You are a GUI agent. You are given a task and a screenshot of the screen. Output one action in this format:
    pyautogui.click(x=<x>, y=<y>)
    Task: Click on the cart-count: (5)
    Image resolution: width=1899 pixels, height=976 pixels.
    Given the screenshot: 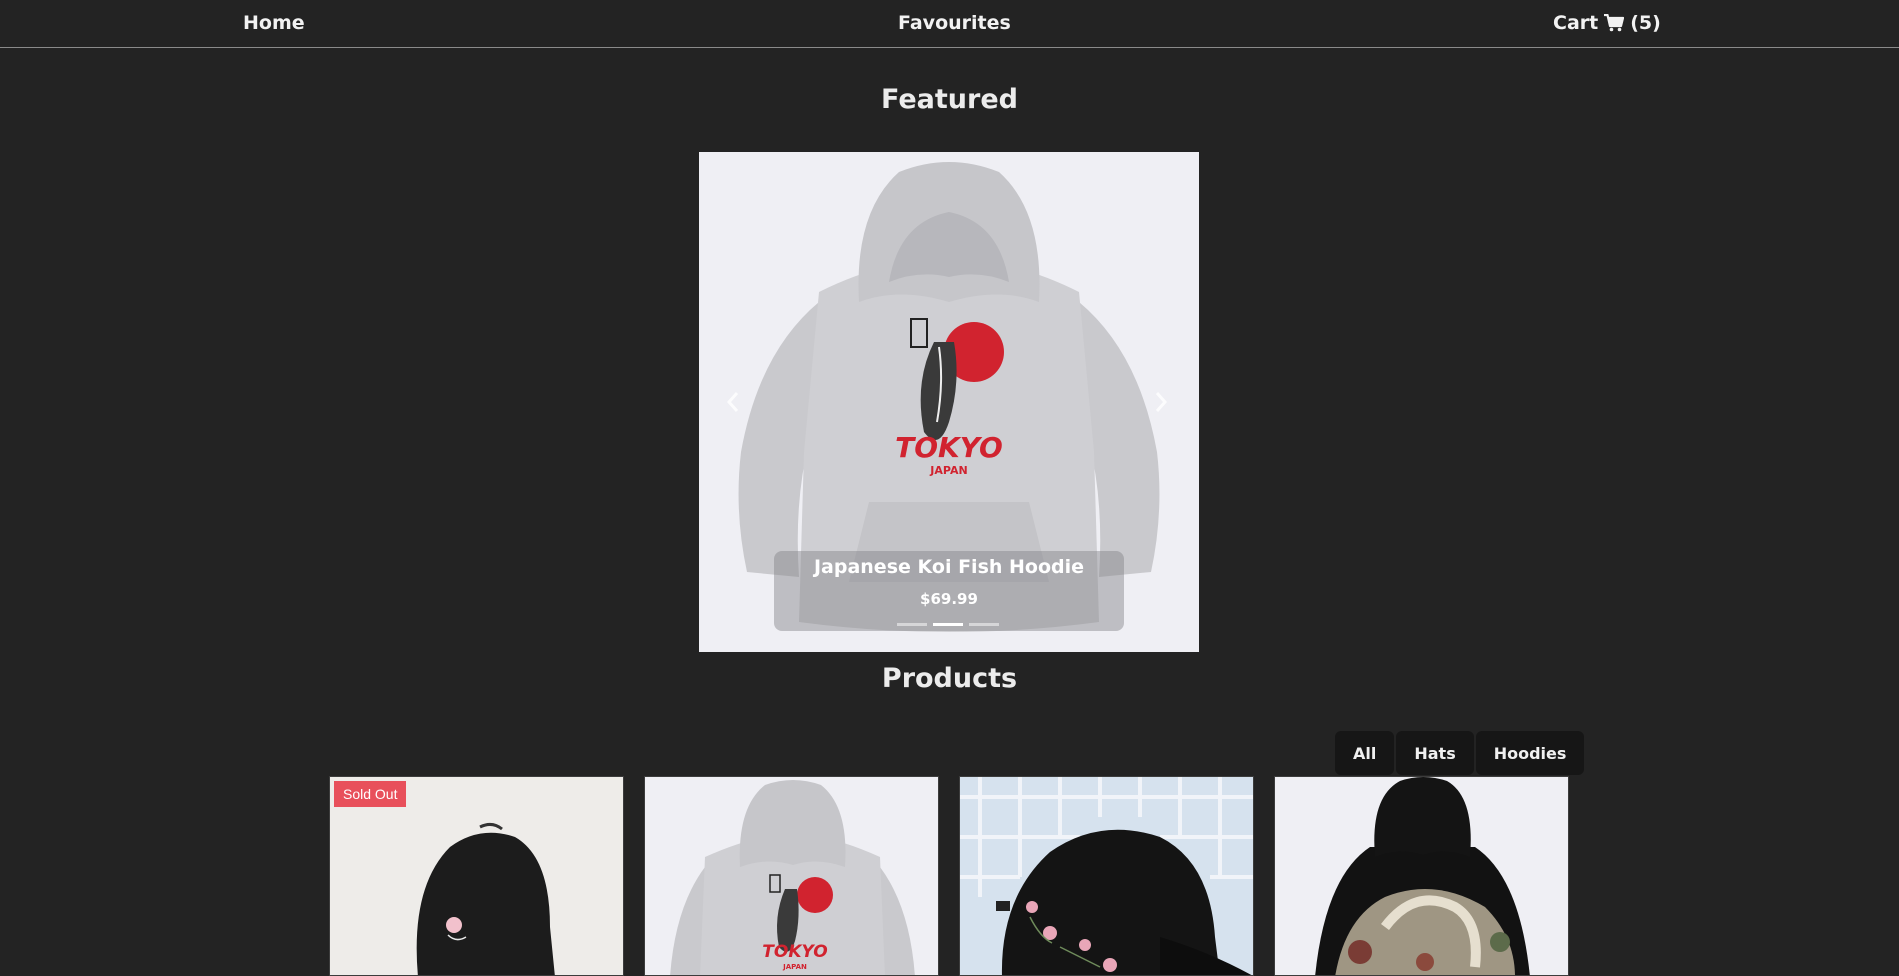 What is the action you would take?
    pyautogui.click(x=1645, y=23)
    